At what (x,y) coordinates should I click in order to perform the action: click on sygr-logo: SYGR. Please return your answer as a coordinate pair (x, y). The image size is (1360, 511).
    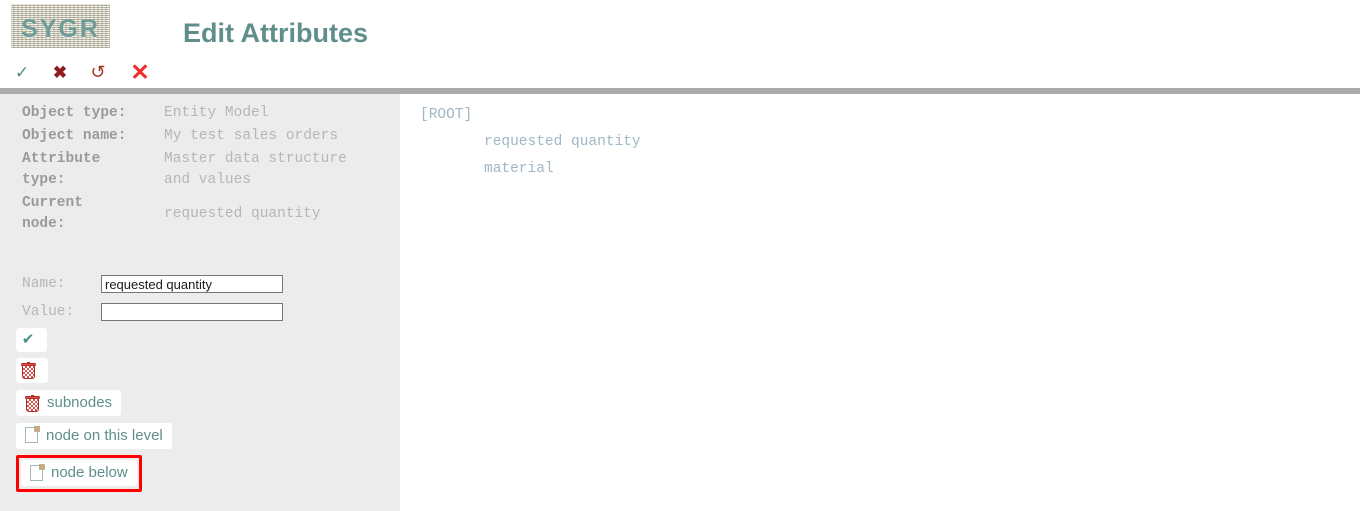
    Looking at the image, I should click on (60, 26).